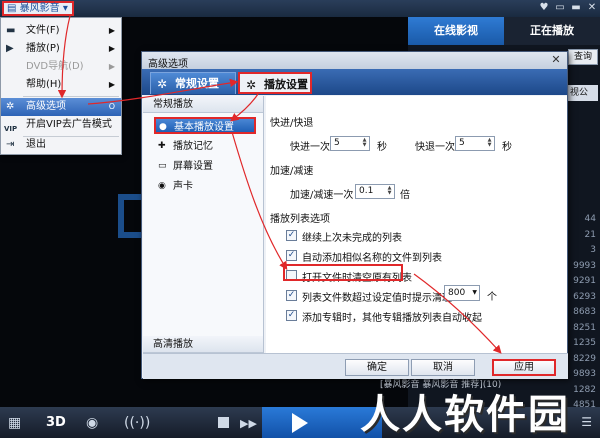 The height and width of the screenshot is (438, 600). I want to click on option-auto-add-similar: 自动添加相似名称的文件到列表, so click(372, 256).